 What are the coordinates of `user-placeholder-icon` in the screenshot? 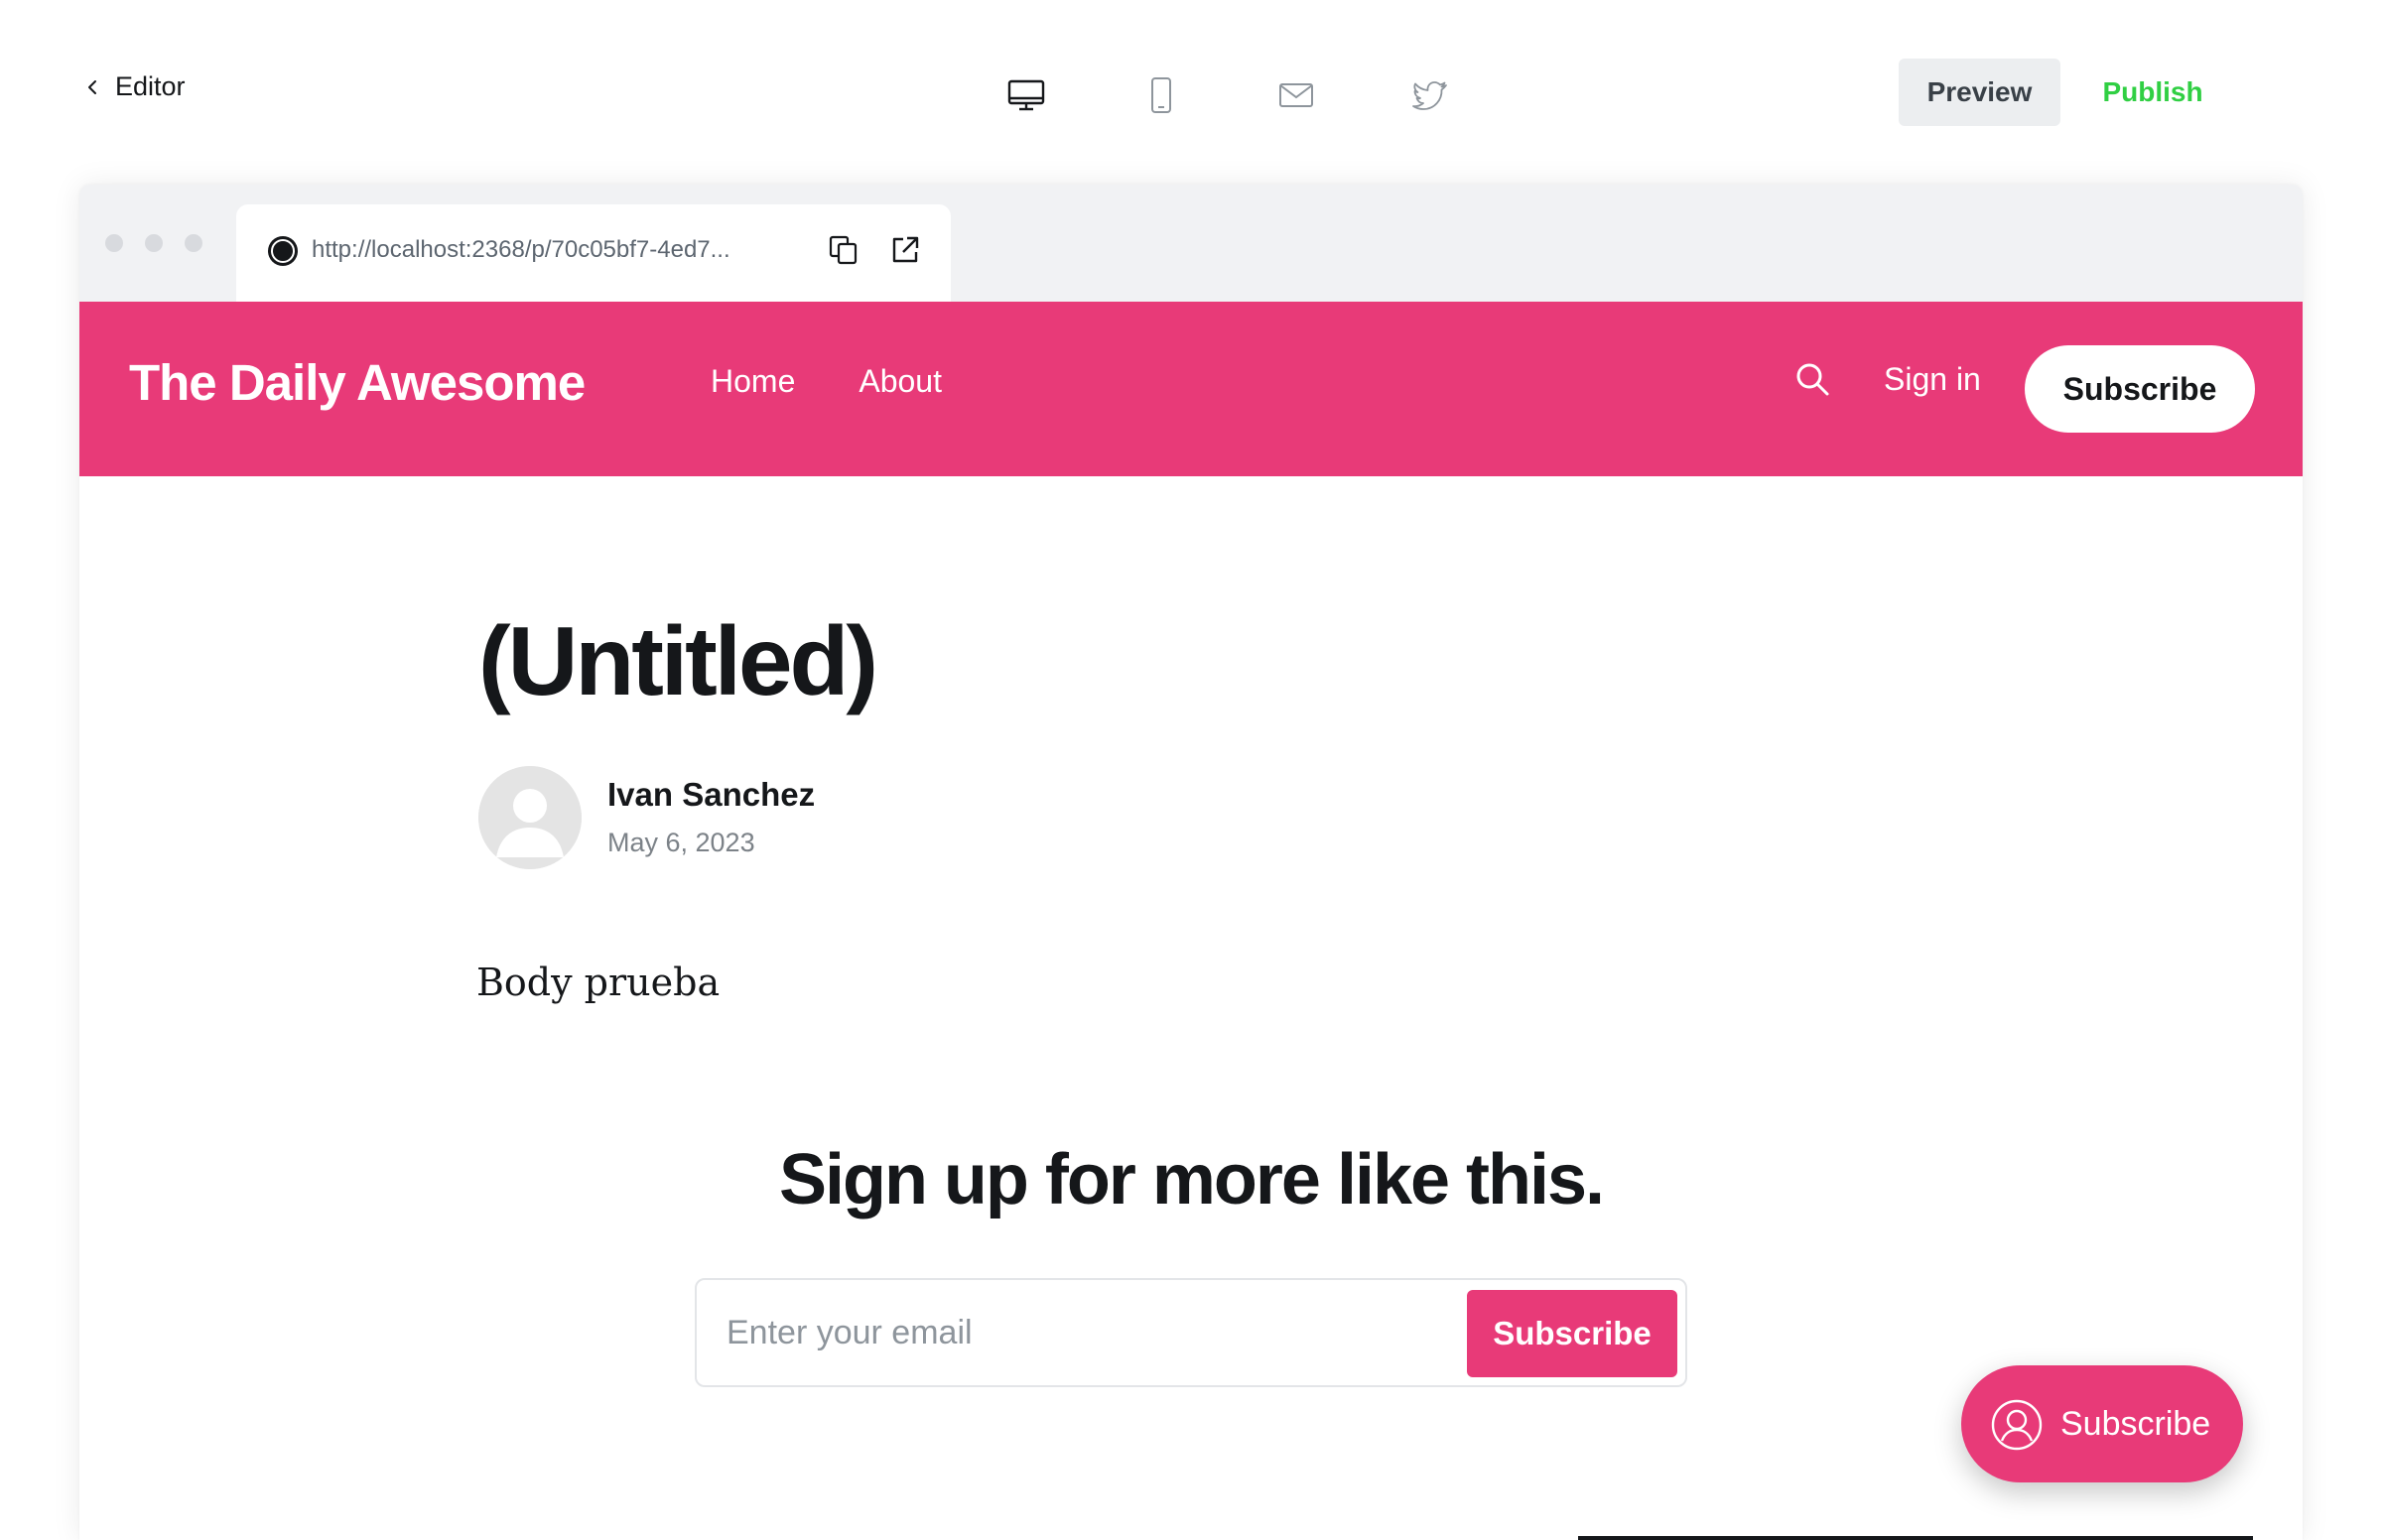 It's located at (530, 817).